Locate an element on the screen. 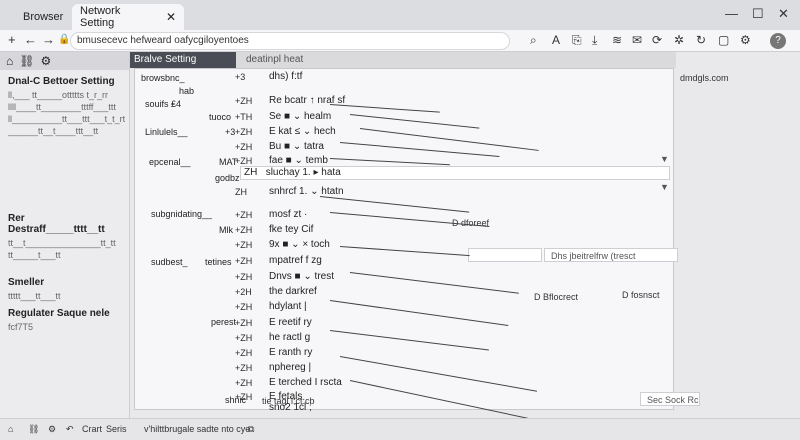 The image size is (800, 440). row-number: +3 is located at coordinates (240, 76).